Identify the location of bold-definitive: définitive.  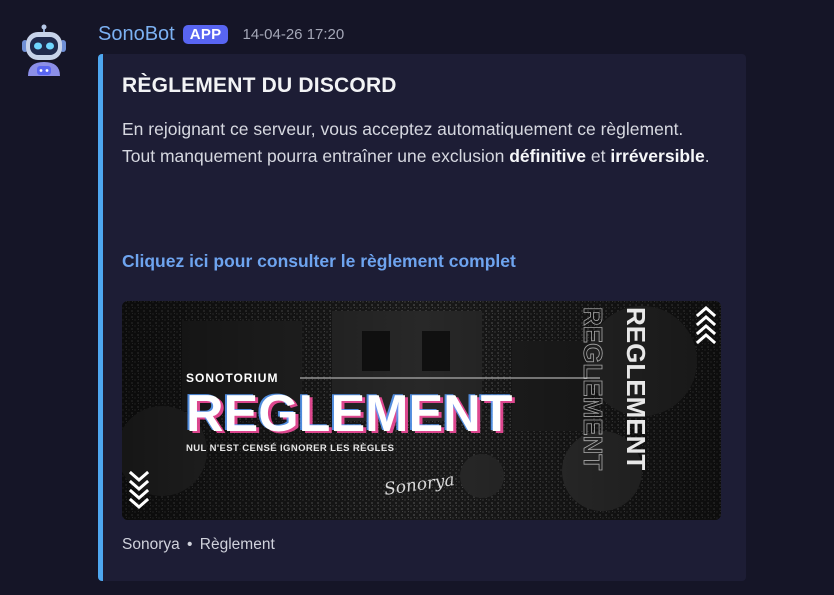
(548, 155).